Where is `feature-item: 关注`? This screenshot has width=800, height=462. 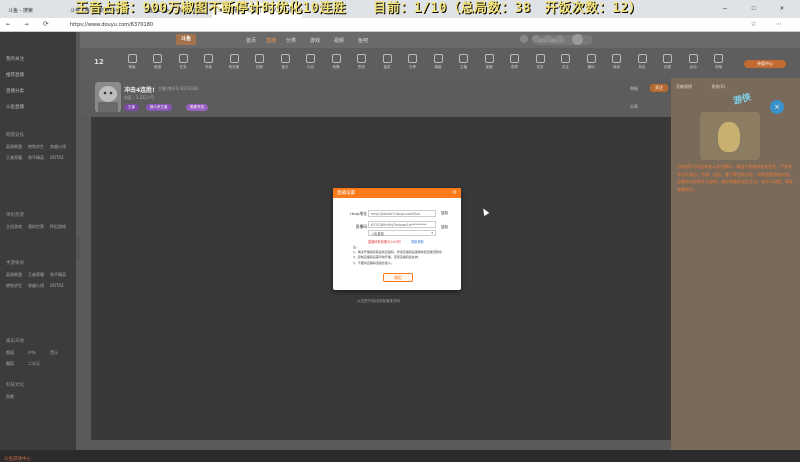 feature-item: 关注 is located at coordinates (566, 62).